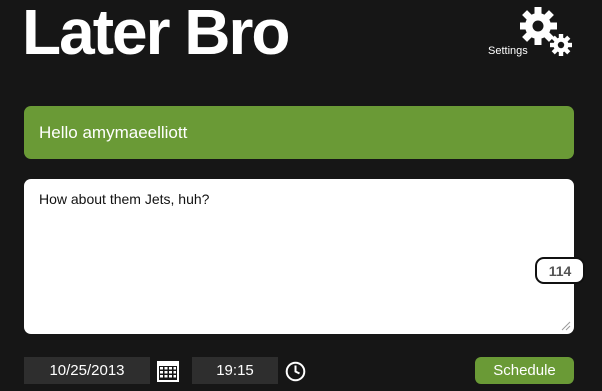  Describe the element at coordinates (124, 199) in the screenshot. I see `message-text: How about them Jets, huh?` at that location.